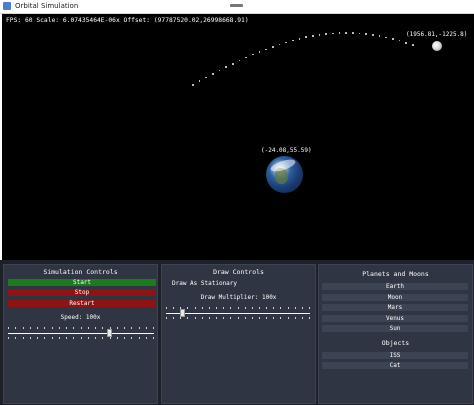 Image resolution: width=474 pixels, height=405 pixels. I want to click on planets-moons-title: Planets and Moons, so click(395, 274).